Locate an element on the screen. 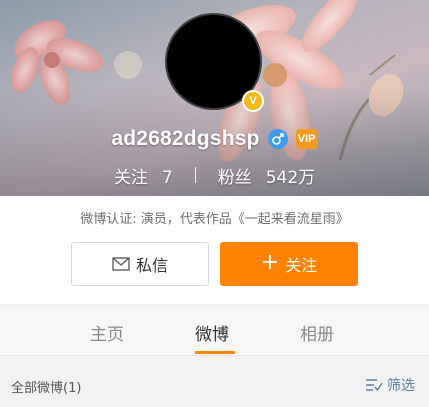 Image resolution: width=429 pixels, height=407 pixels. following-stat: 关注 7 is located at coordinates (143, 175).